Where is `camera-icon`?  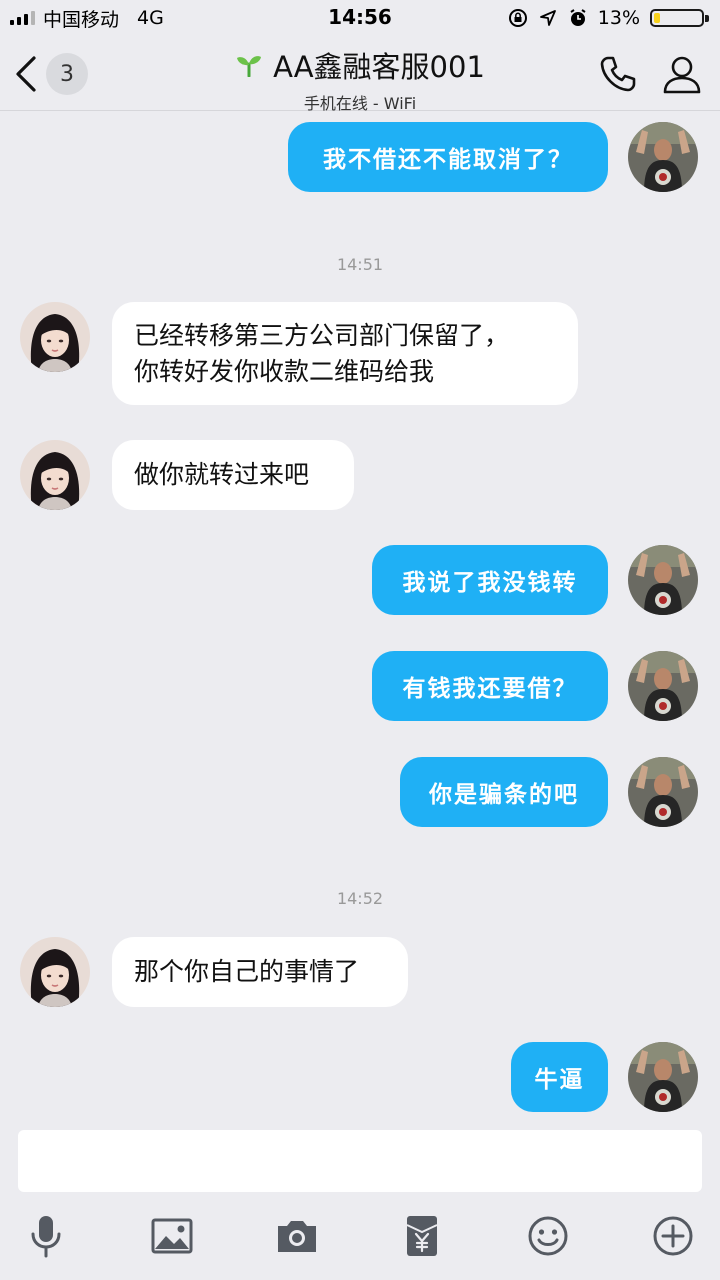
camera-icon is located at coordinates (297, 1236).